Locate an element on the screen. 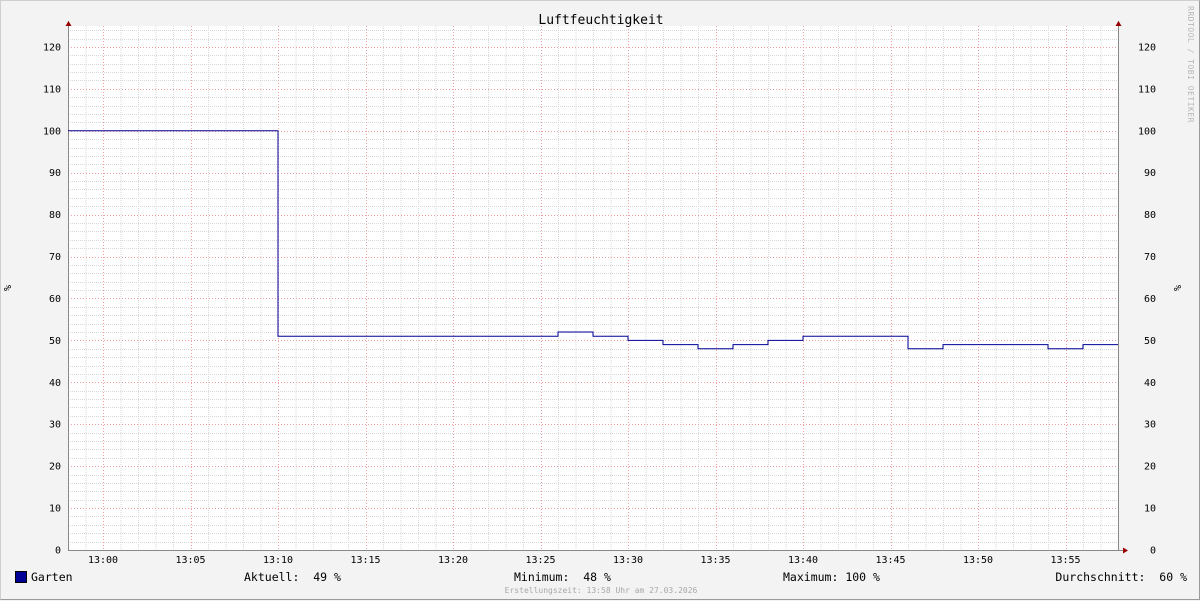  y-tick-label-left: 120 is located at coordinates (52, 47).